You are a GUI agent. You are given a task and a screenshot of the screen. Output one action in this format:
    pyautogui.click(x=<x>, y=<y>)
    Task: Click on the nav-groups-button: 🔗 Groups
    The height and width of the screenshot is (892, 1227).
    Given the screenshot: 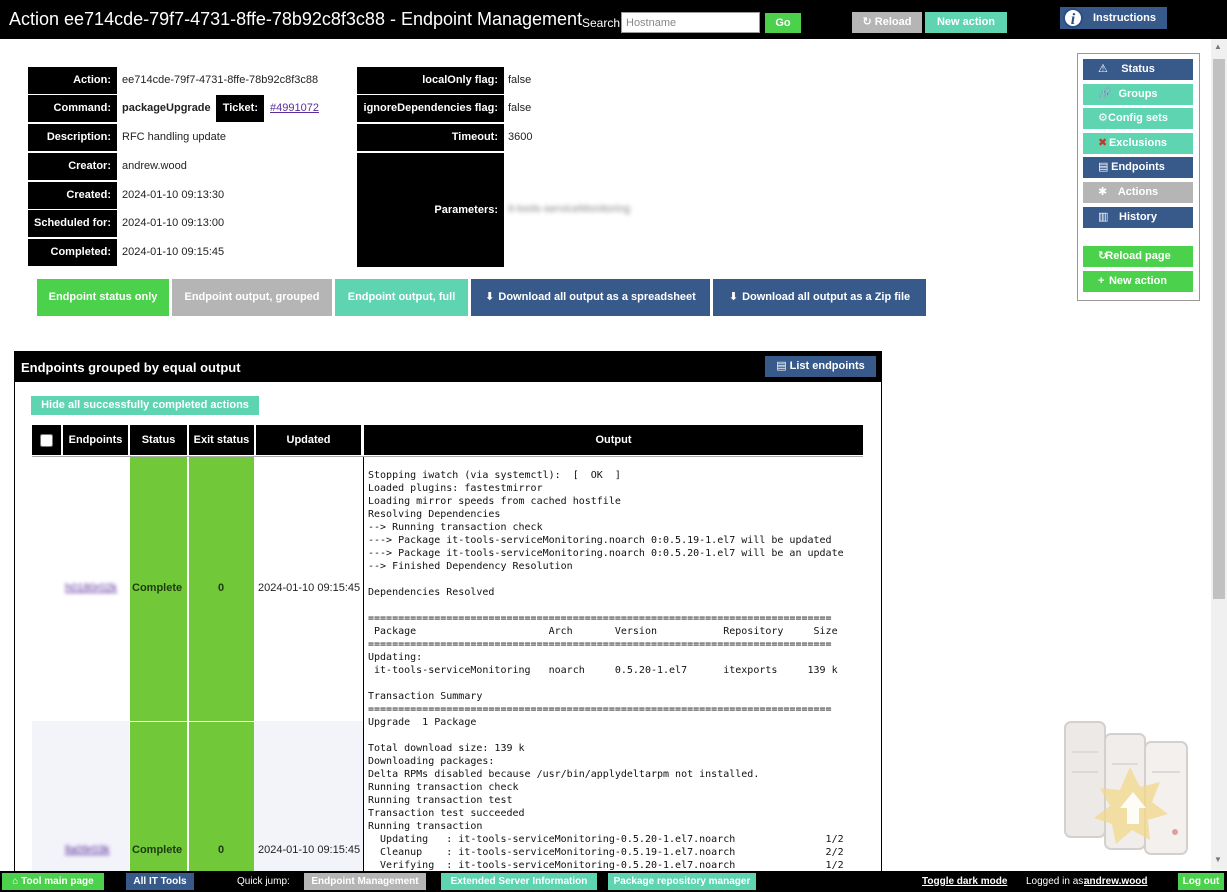 What is the action you would take?
    pyautogui.click(x=1138, y=94)
    